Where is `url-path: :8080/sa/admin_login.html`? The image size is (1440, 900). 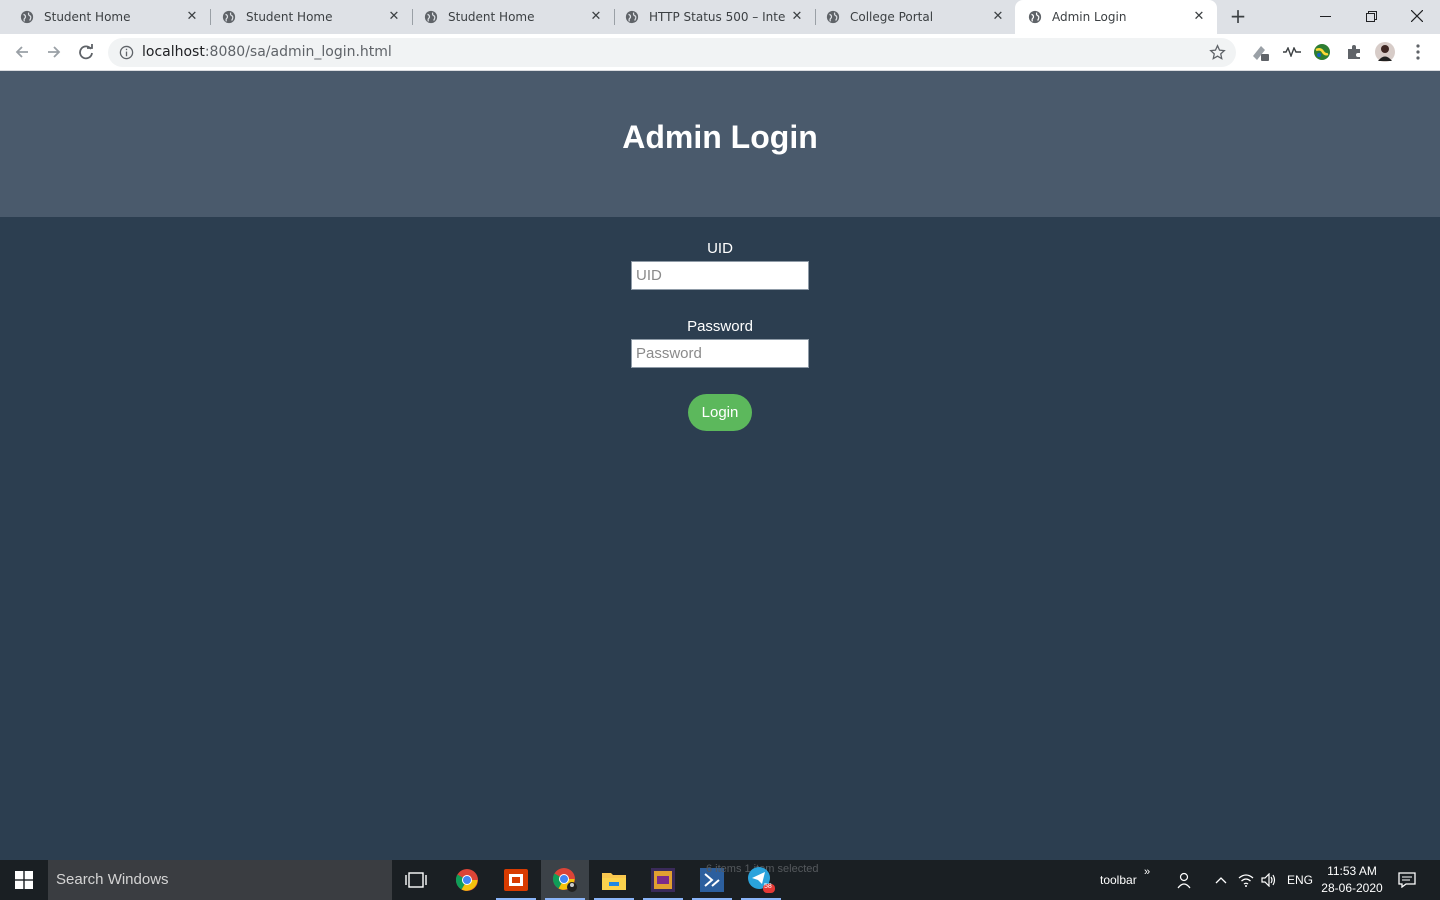
url-path: :8080/sa/admin_login.html is located at coordinates (298, 52).